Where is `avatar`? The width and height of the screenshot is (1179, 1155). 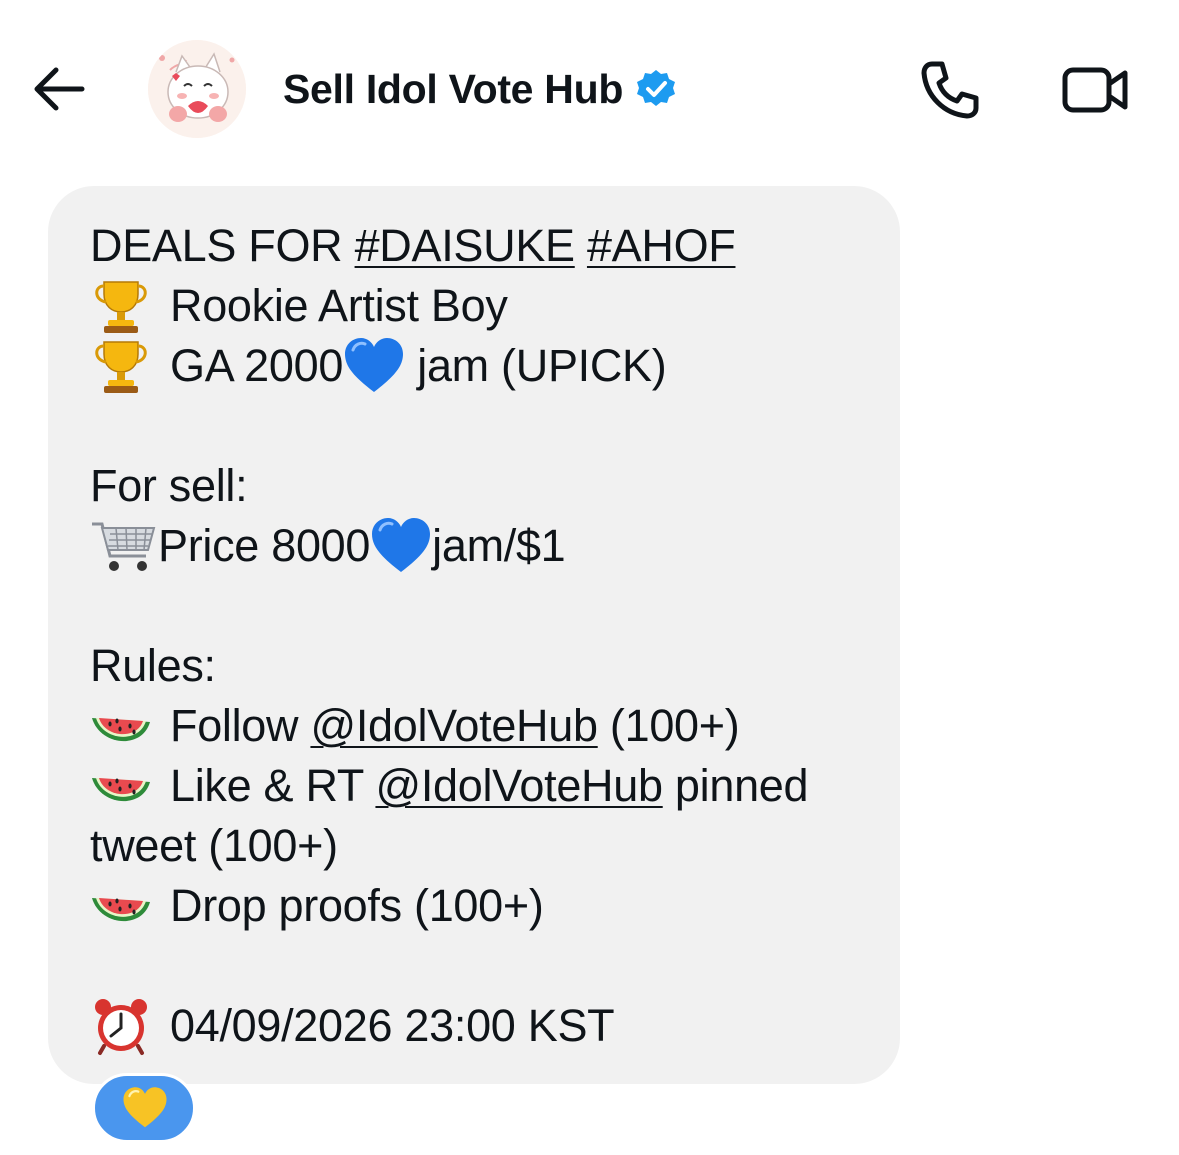
avatar is located at coordinates (197, 89).